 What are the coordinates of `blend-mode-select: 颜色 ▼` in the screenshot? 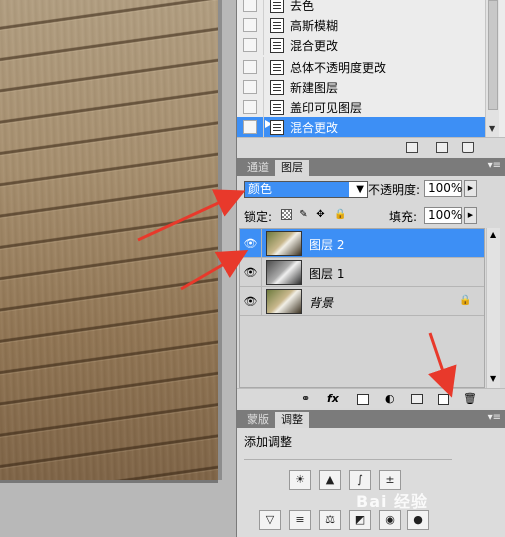 It's located at (306, 189).